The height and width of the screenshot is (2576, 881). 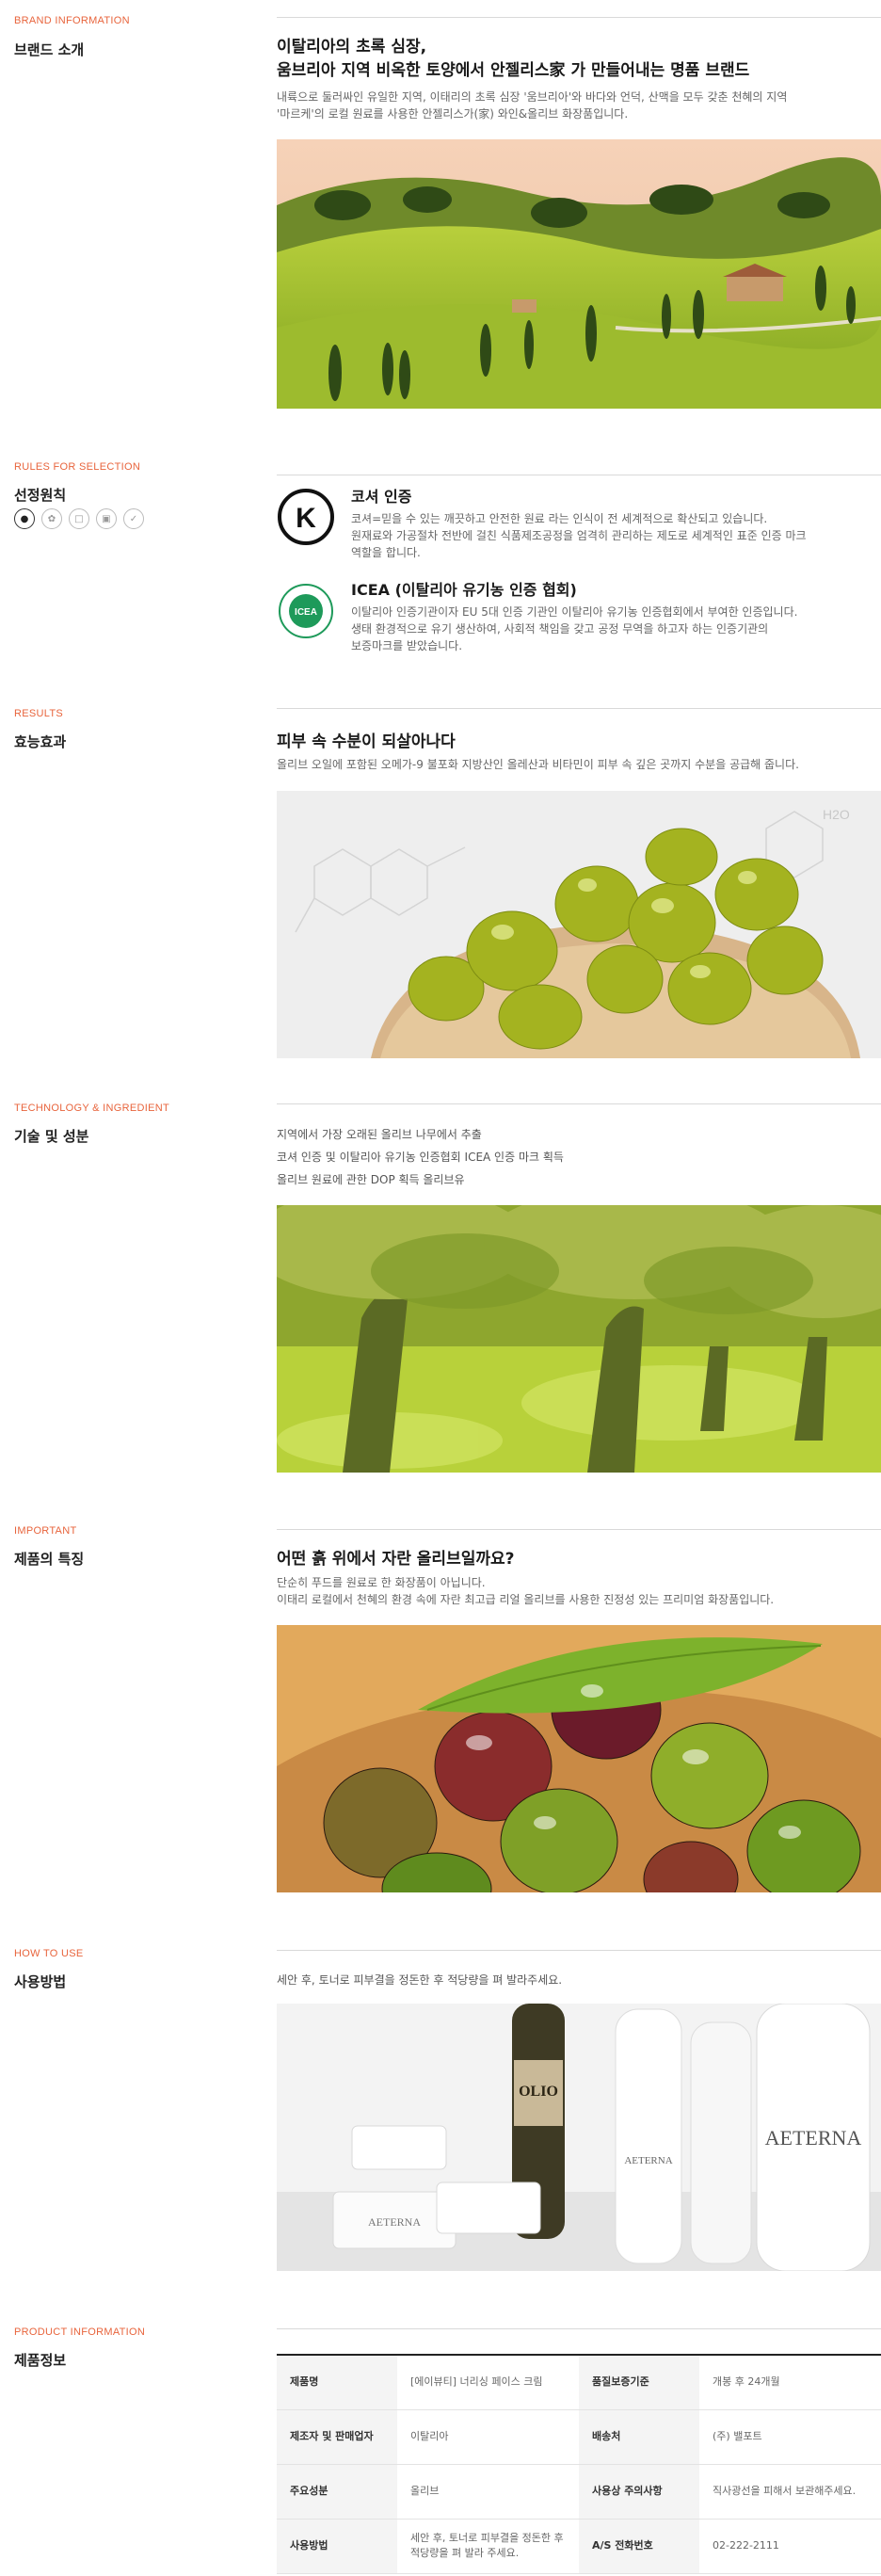 I want to click on svg-text: K, so click(x=306, y=518).